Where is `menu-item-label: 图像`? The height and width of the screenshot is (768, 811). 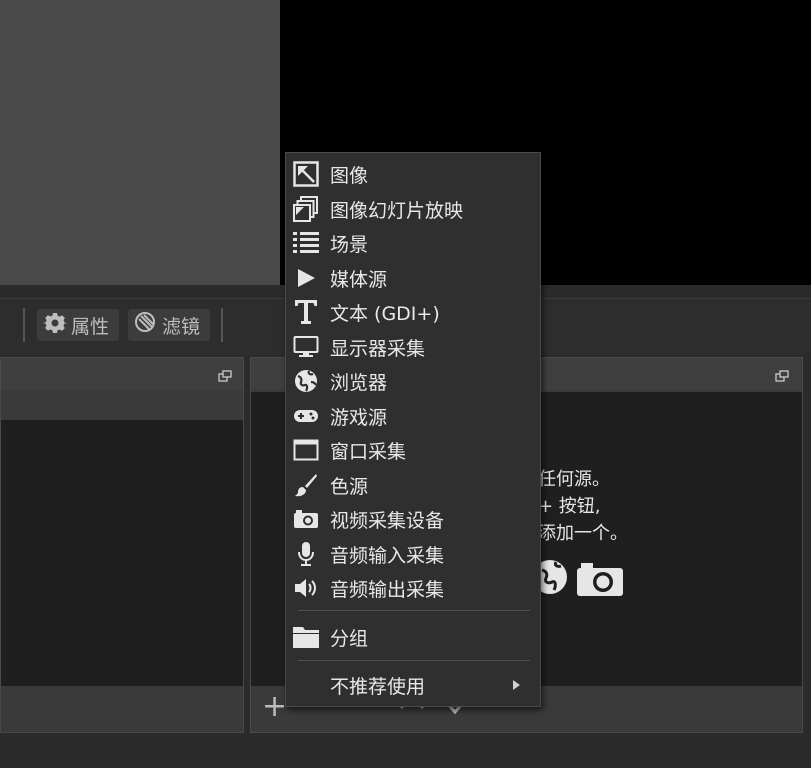 menu-item-label: 图像 is located at coordinates (349, 175).